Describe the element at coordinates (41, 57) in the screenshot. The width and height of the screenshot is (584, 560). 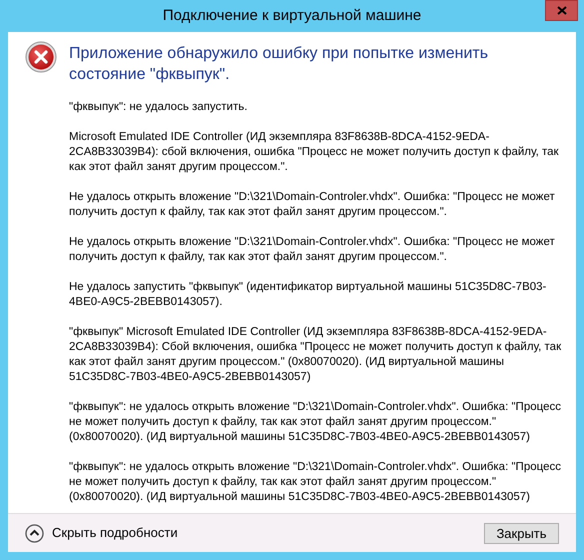
I see `error-icon` at that location.